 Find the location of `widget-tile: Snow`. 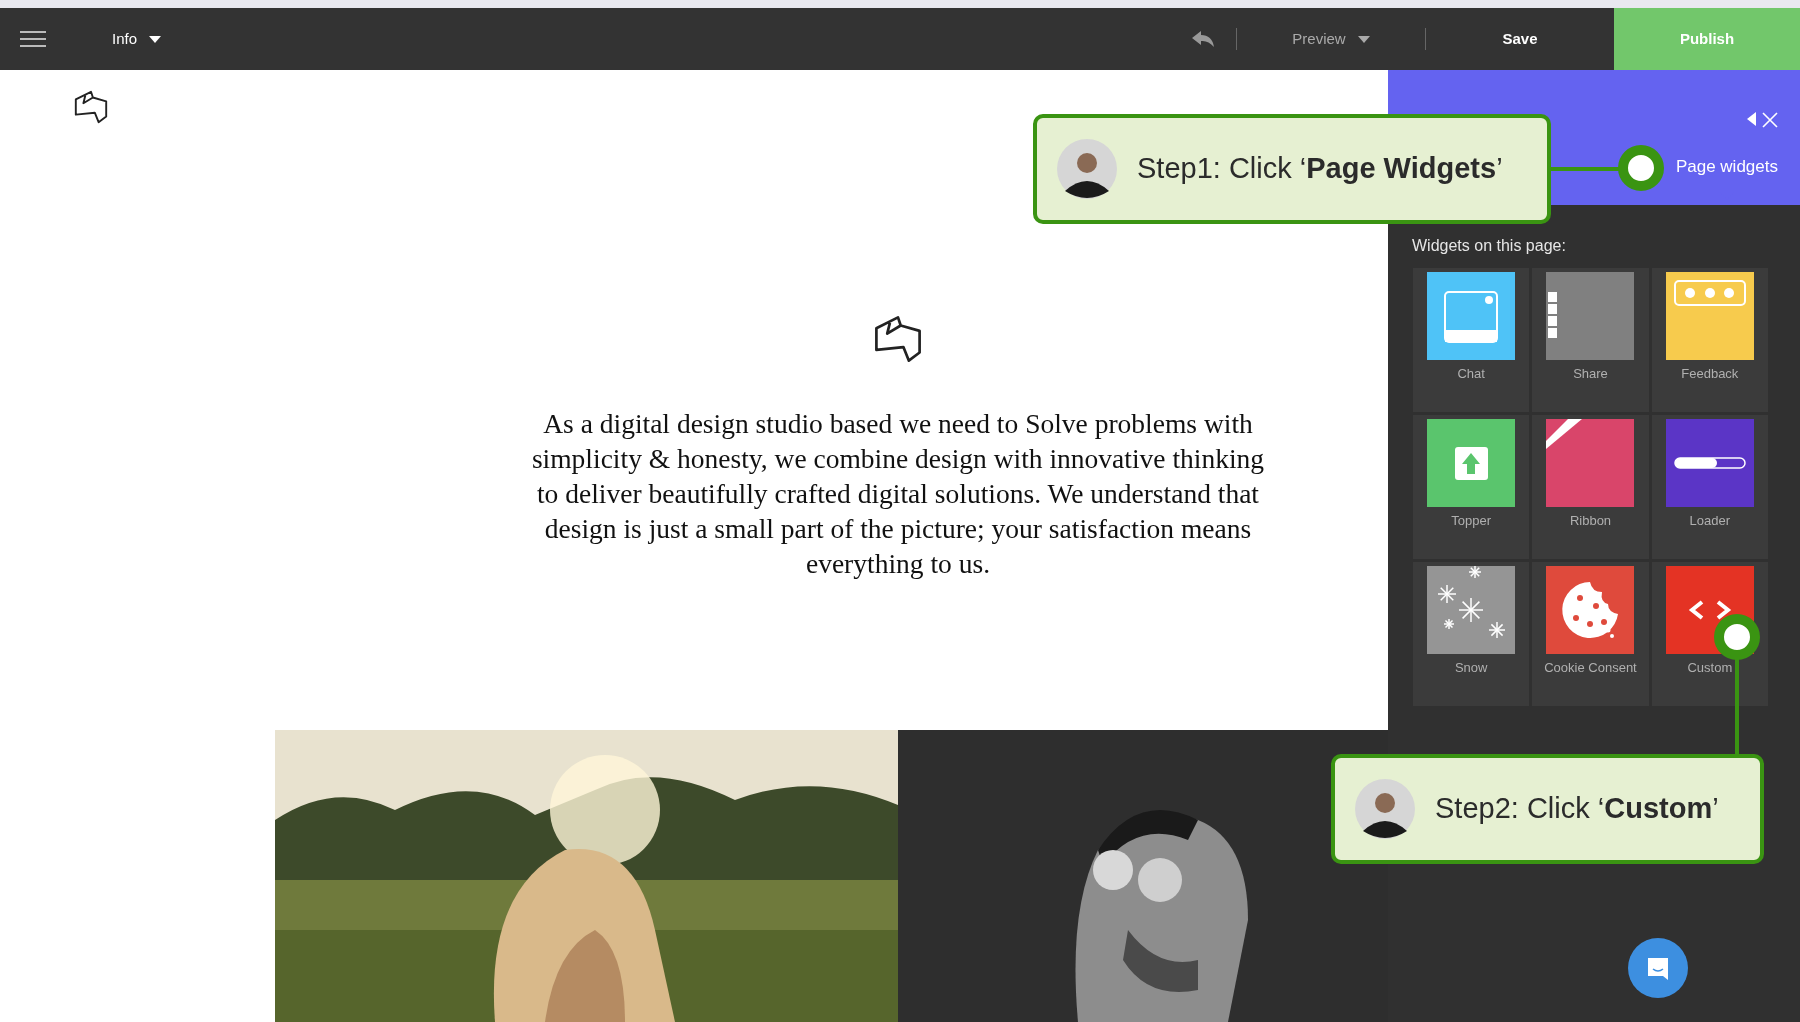

widget-tile: Snow is located at coordinates (1471, 634).